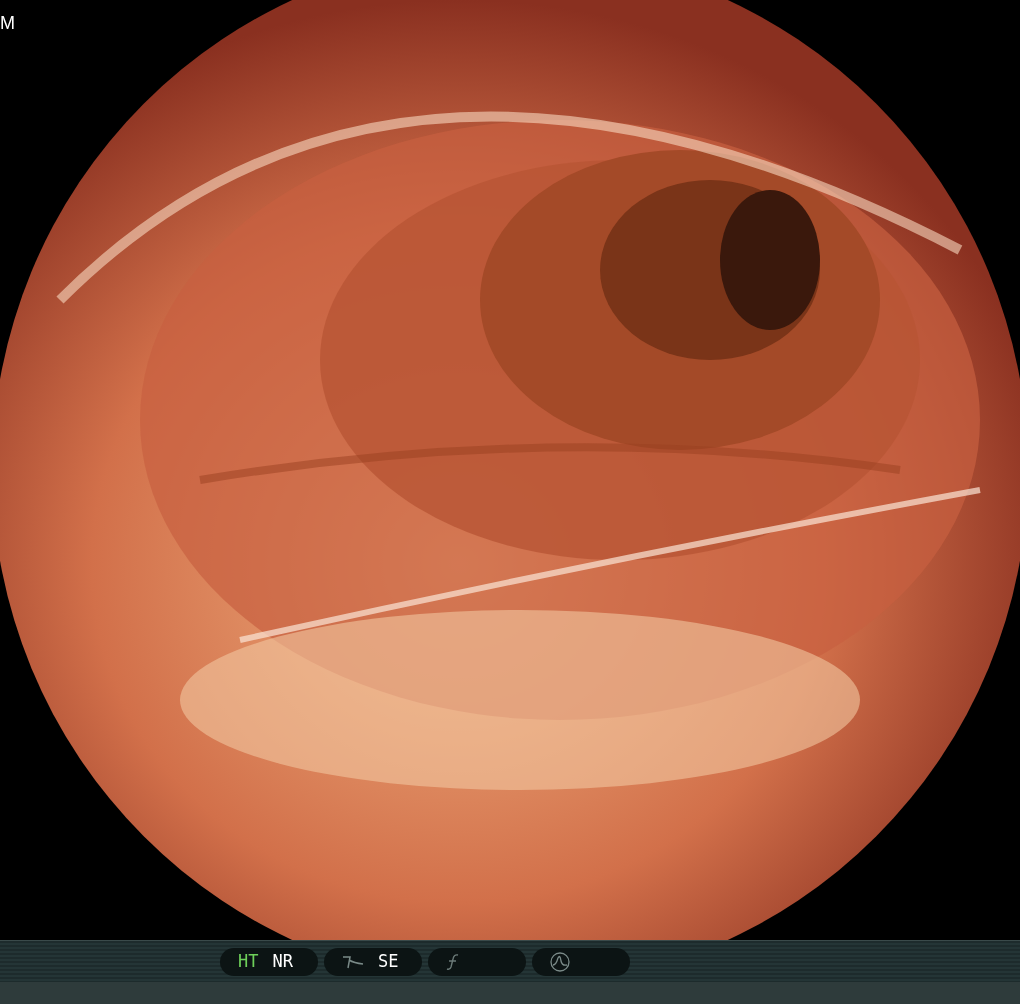 The image size is (1020, 1004). What do you see at coordinates (388, 961) in the screenshot?
I see `mode-indicator: SE` at bounding box center [388, 961].